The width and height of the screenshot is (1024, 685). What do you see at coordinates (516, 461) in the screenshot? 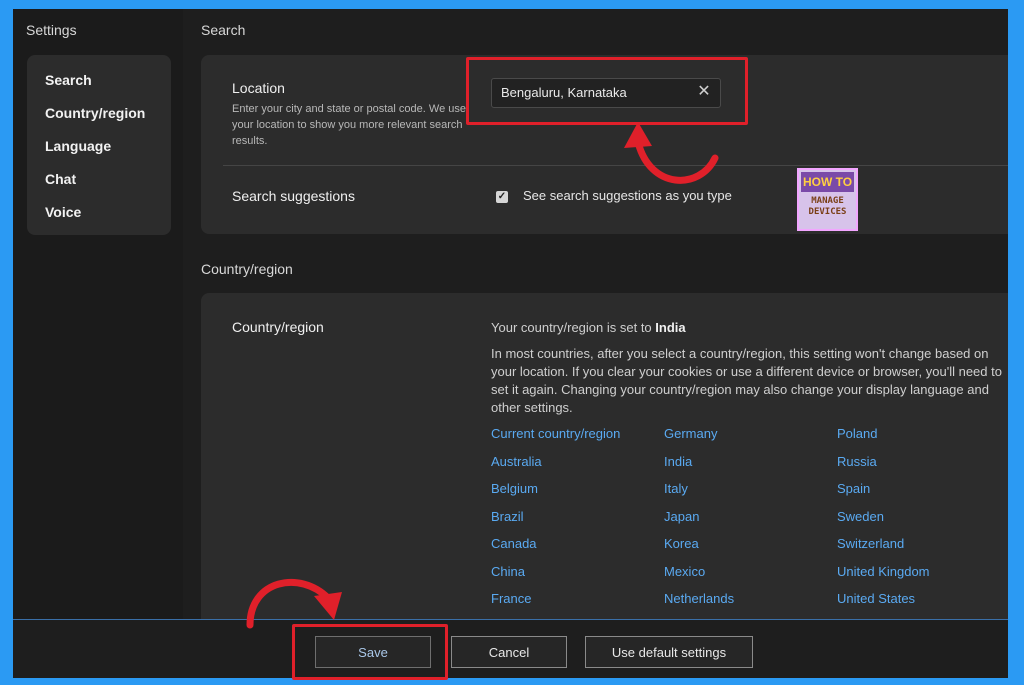
I see `country-link: Australia` at bounding box center [516, 461].